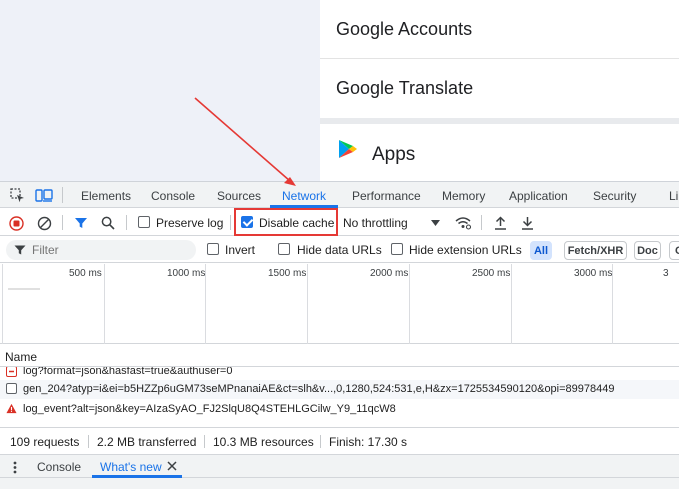 This screenshot has height=489, width=679. I want to click on apps-heading: Apps, so click(393, 155).